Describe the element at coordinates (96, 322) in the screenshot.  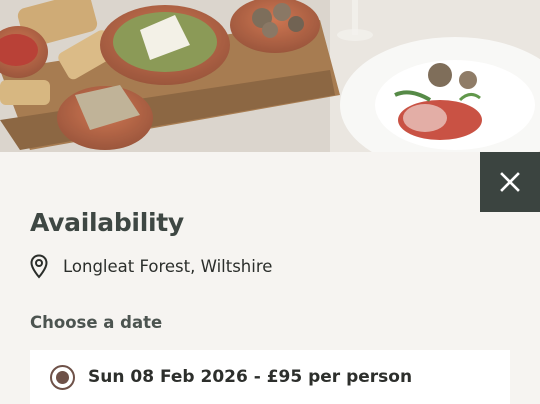
I see `choose-date-label: Choose a date` at that location.